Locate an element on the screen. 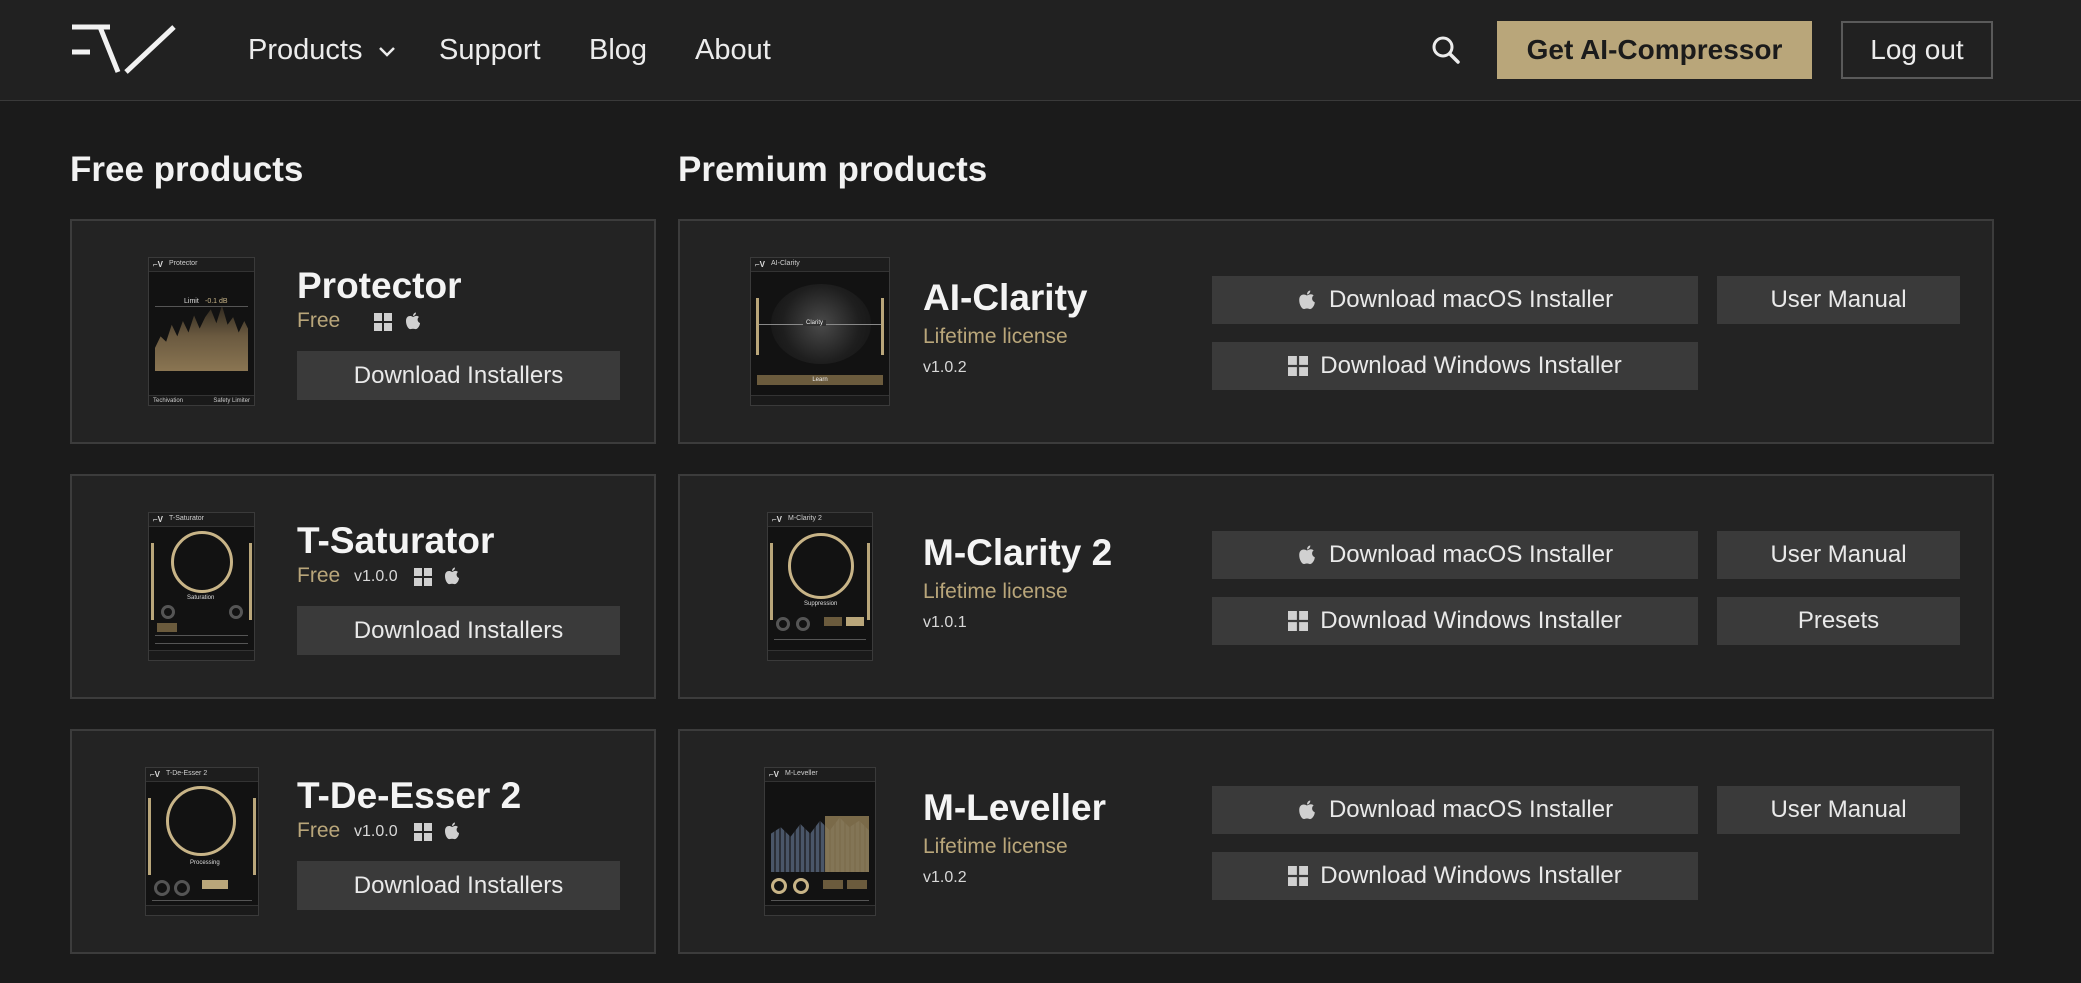  product-name: Protector is located at coordinates (379, 285).